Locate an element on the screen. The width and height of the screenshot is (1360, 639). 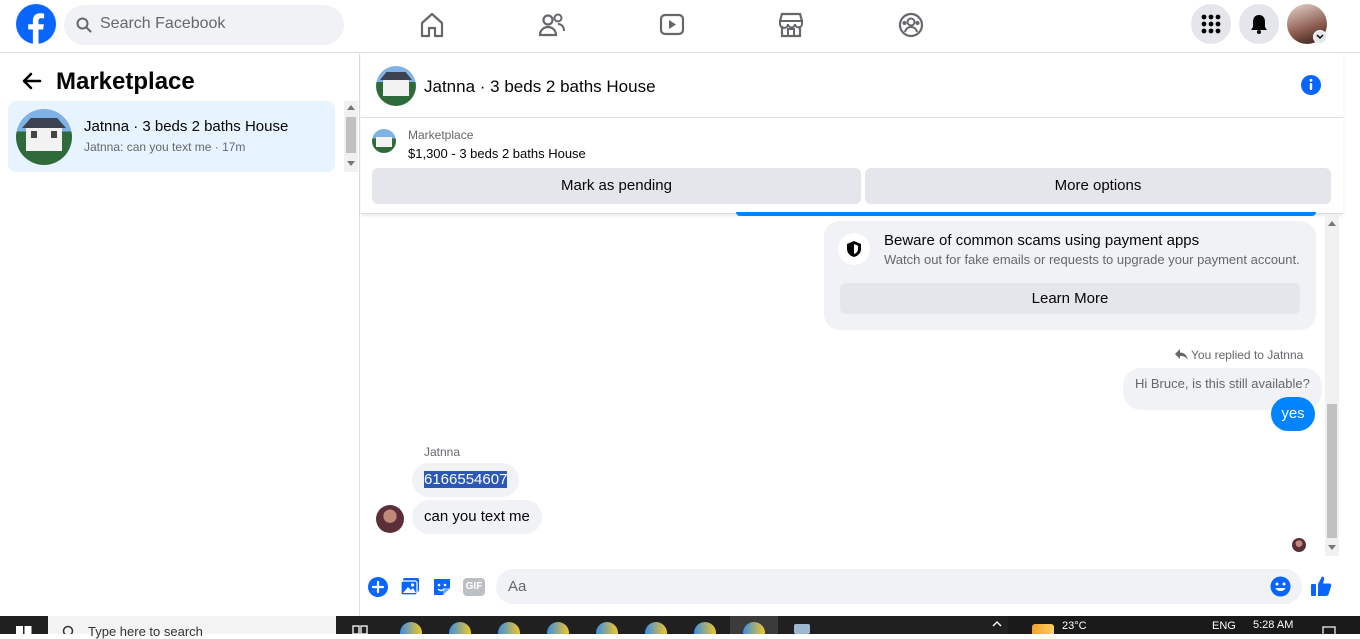
sidebar-scroll-thumb is located at coordinates (351, 135).